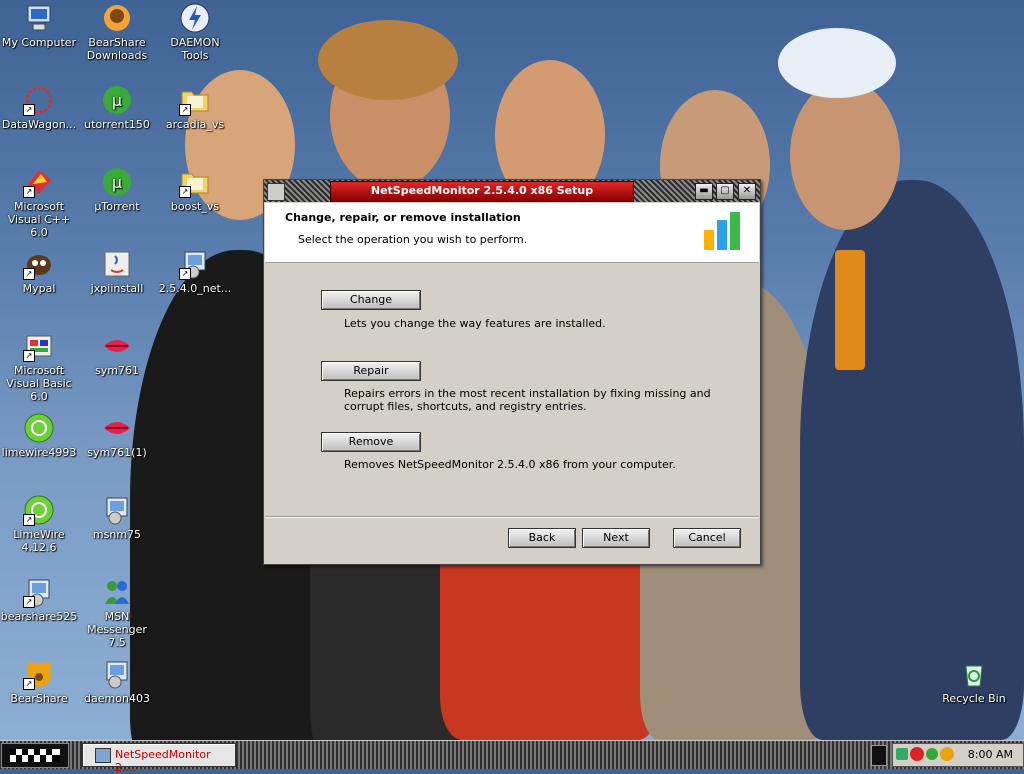 The width and height of the screenshot is (1024, 774). I want to click on repair-button: Repair, so click(371, 371).